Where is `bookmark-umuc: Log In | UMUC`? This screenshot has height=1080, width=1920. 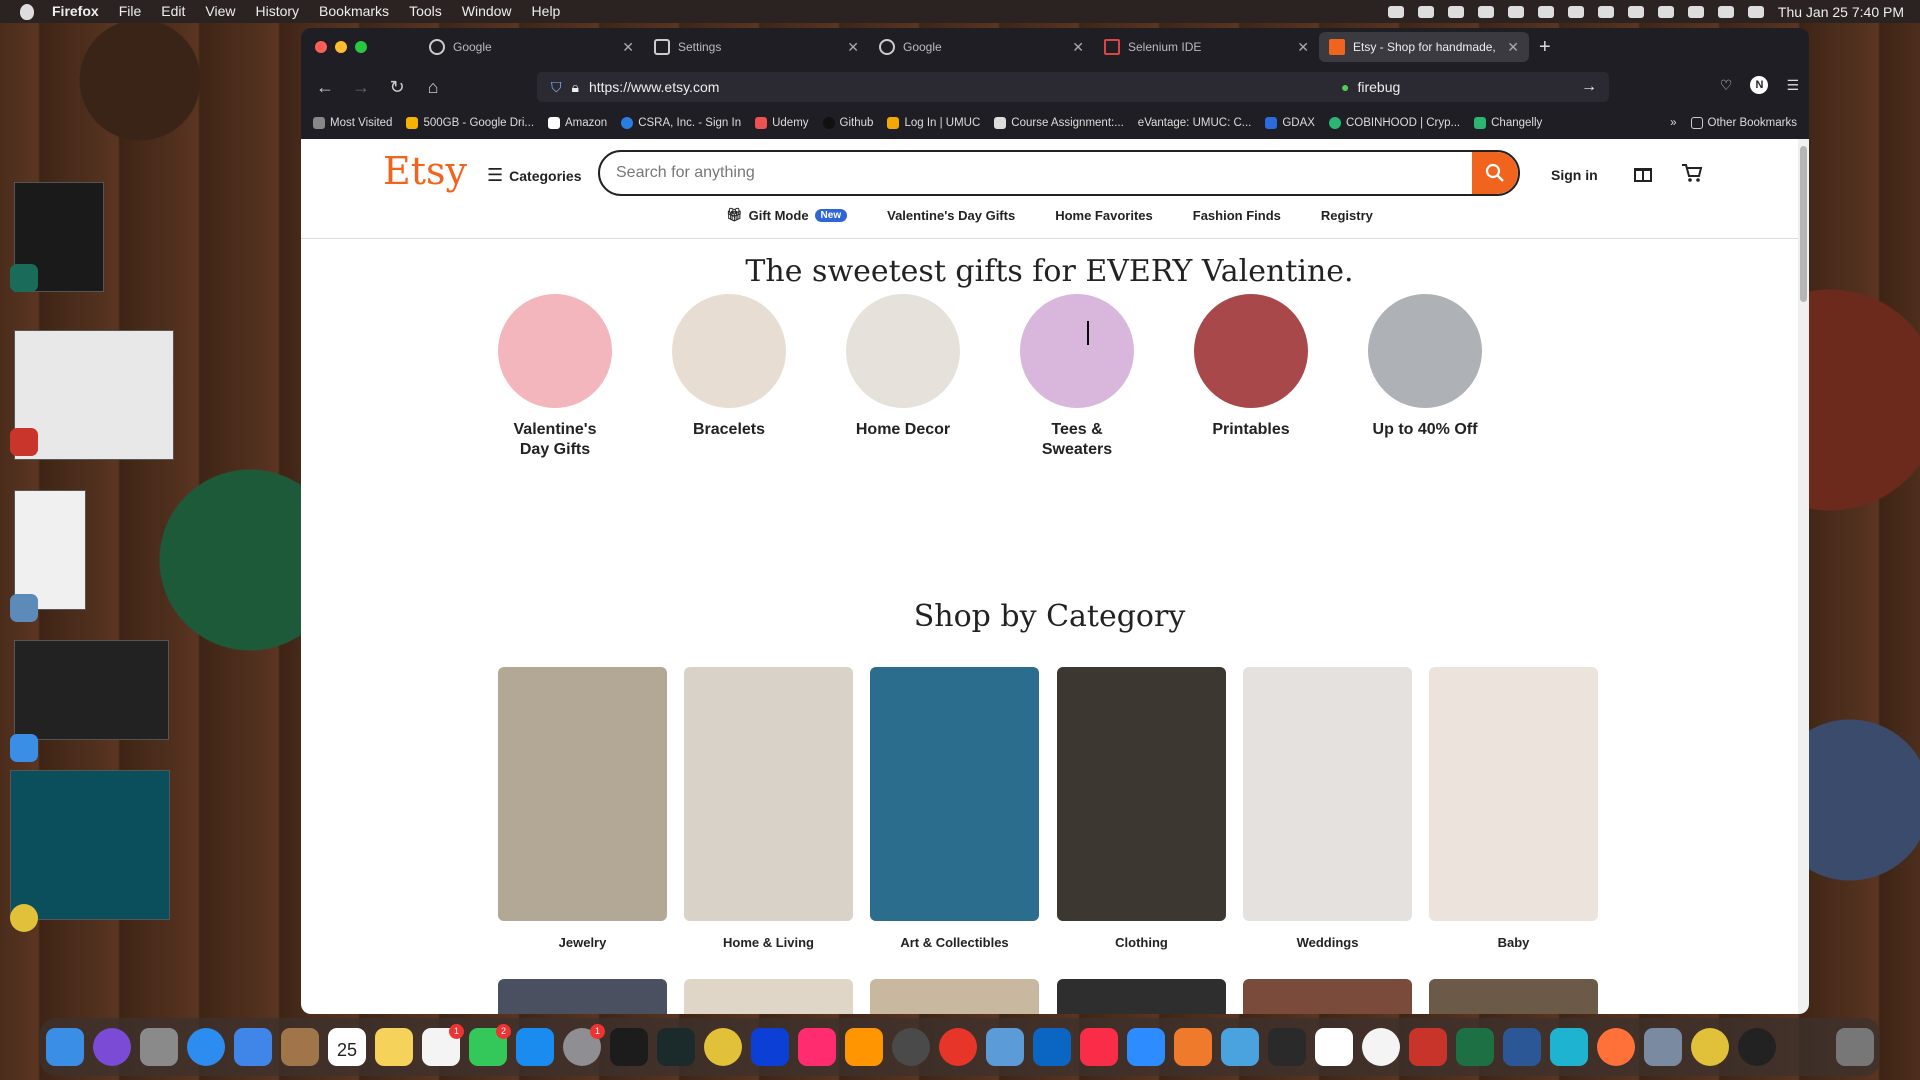 bookmark-umuc: Log In | UMUC is located at coordinates (933, 123).